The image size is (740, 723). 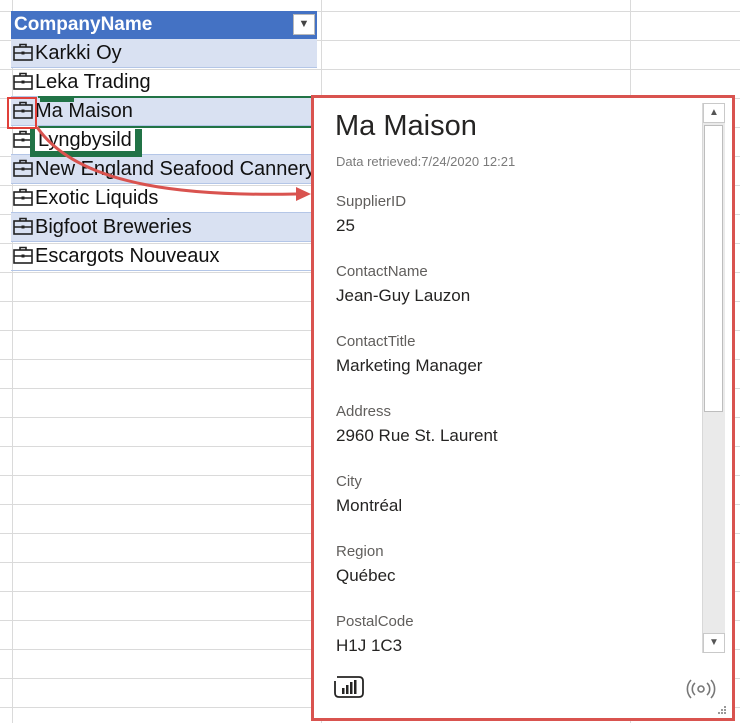 I want to click on company-name: Escargots Nouveaux, so click(x=127, y=256).